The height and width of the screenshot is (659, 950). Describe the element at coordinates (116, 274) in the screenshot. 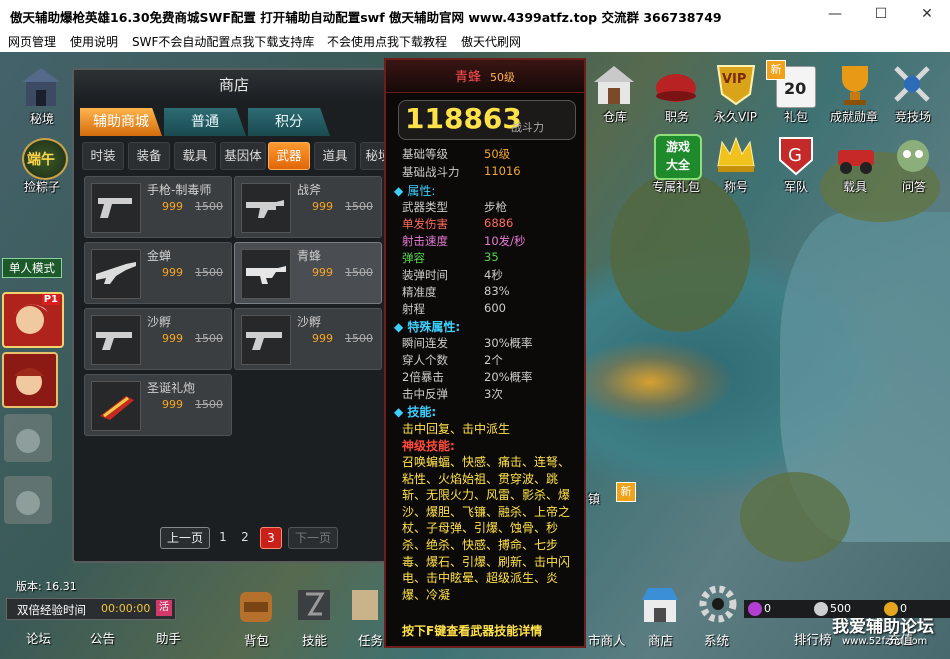

I see `sniper-icon` at that location.